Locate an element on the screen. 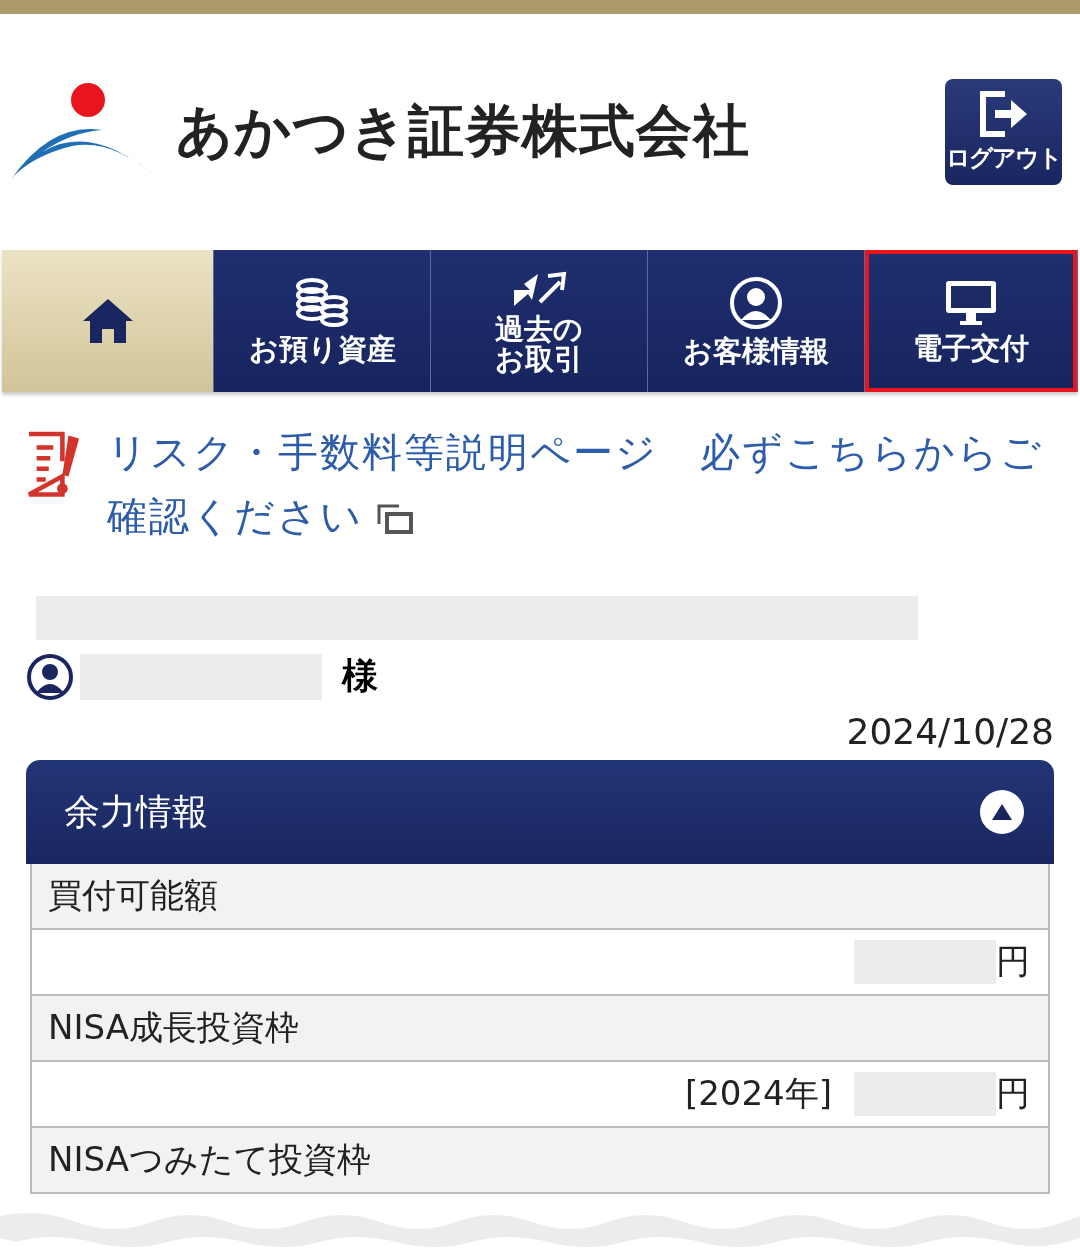  logout-icon is located at coordinates (1003, 114).